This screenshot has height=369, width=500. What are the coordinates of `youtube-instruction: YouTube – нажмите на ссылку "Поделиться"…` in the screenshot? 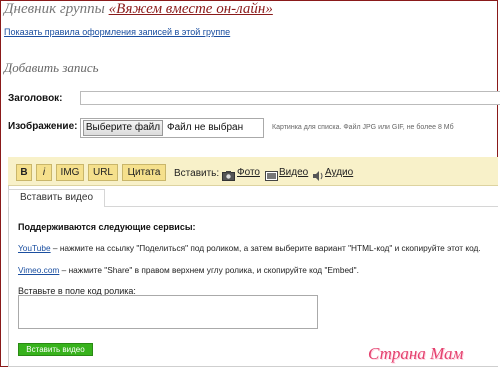 It's located at (249, 248).